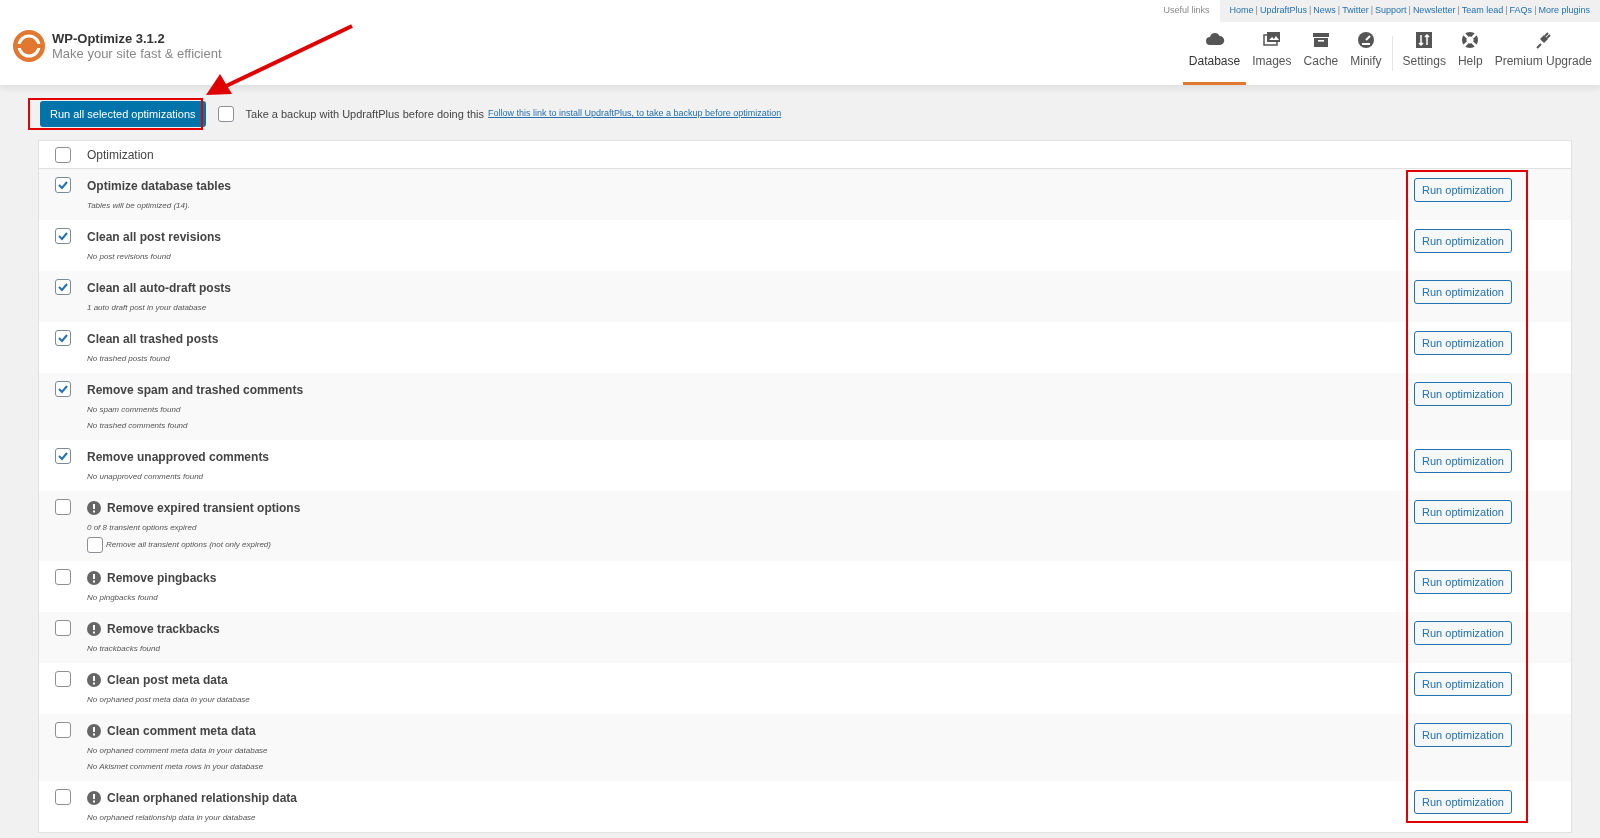  What do you see at coordinates (63, 154) in the screenshot?
I see `select-all-checkbox` at bounding box center [63, 154].